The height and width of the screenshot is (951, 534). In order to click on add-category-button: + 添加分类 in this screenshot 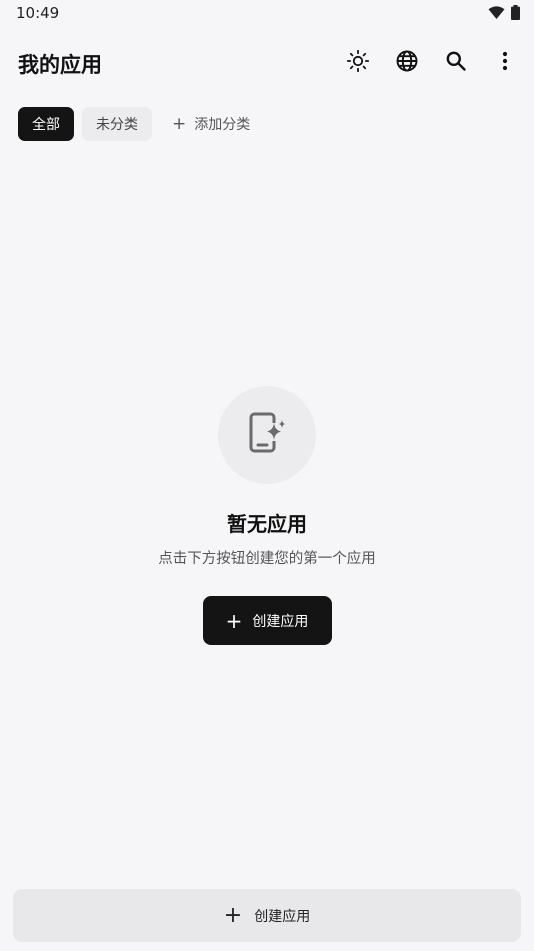, I will do `click(210, 124)`.